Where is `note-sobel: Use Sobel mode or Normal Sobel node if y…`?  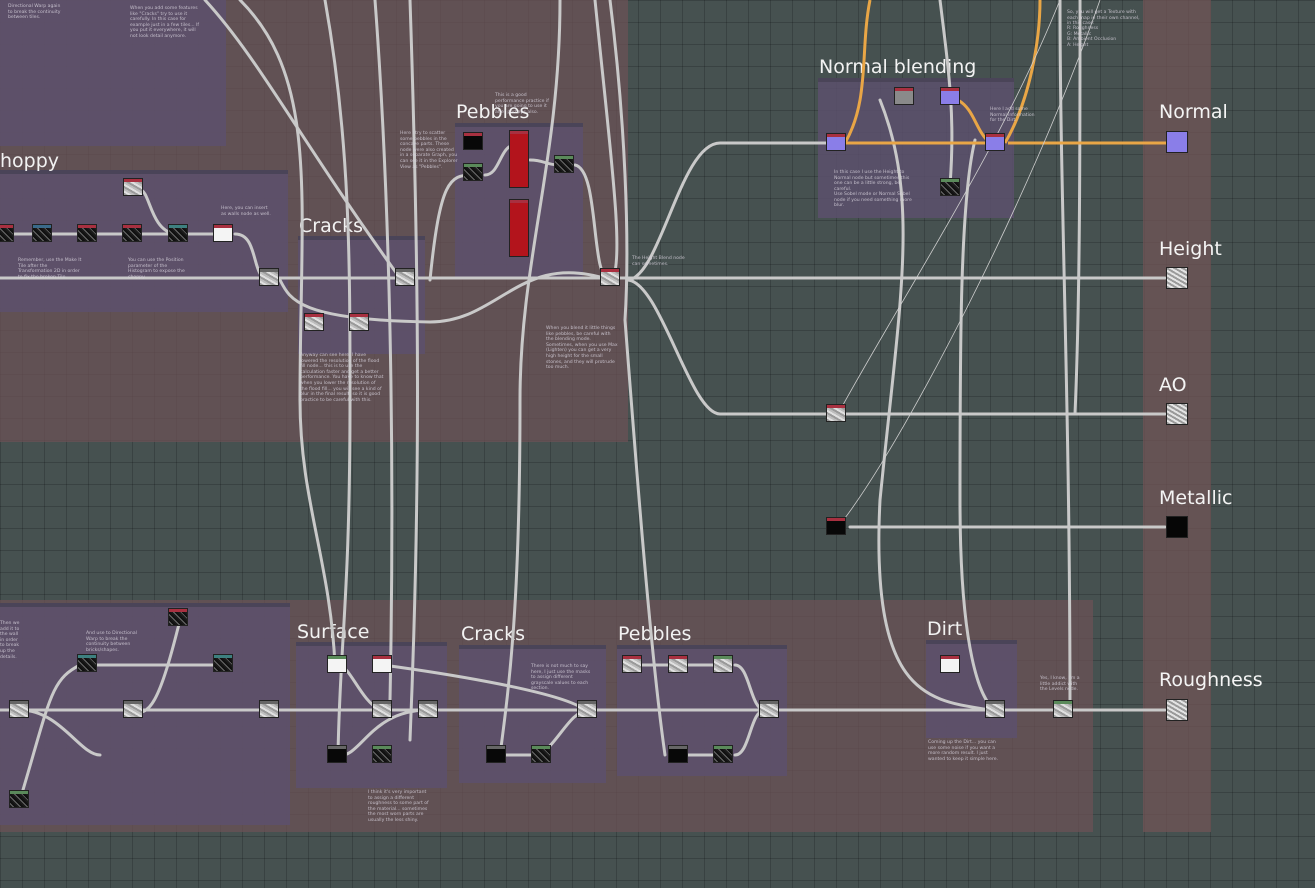 note-sobel: Use Sobel mode or Normal Sobel node if y… is located at coordinates (873, 200).